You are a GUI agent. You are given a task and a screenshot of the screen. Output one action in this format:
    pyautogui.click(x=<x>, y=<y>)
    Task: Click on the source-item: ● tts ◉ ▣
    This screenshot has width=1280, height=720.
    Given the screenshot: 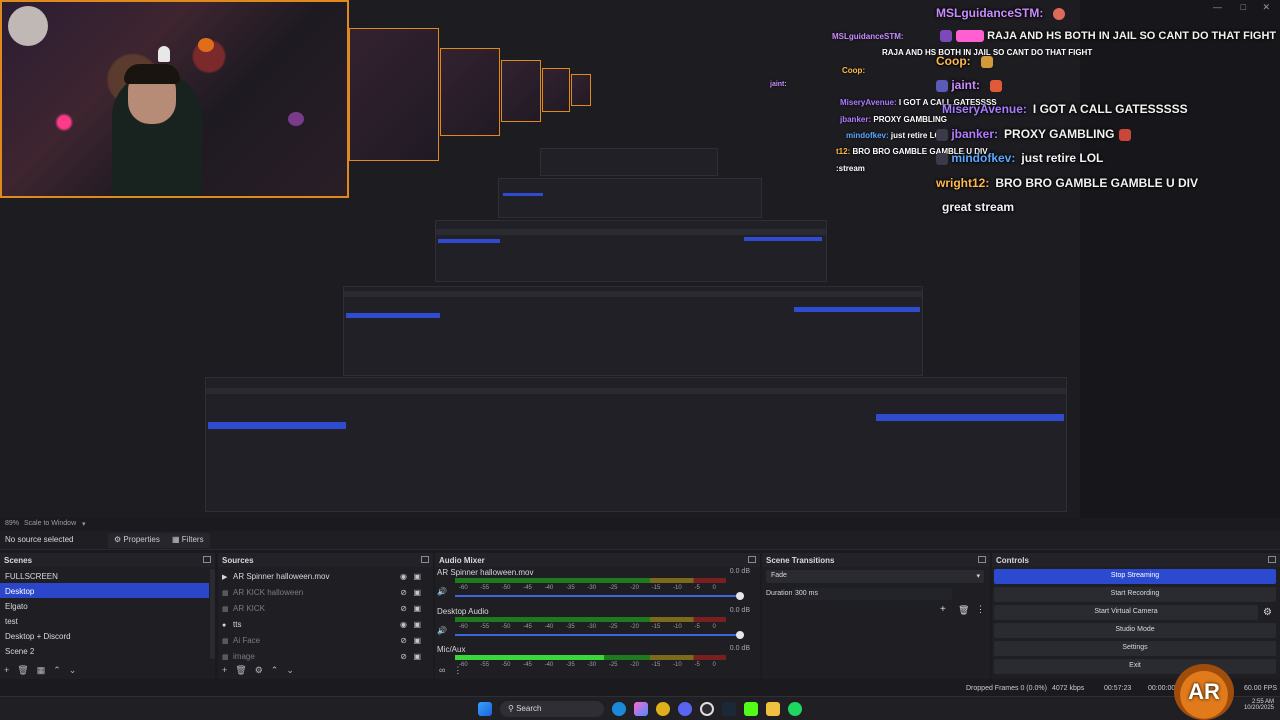 What is the action you would take?
    pyautogui.click(x=323, y=623)
    